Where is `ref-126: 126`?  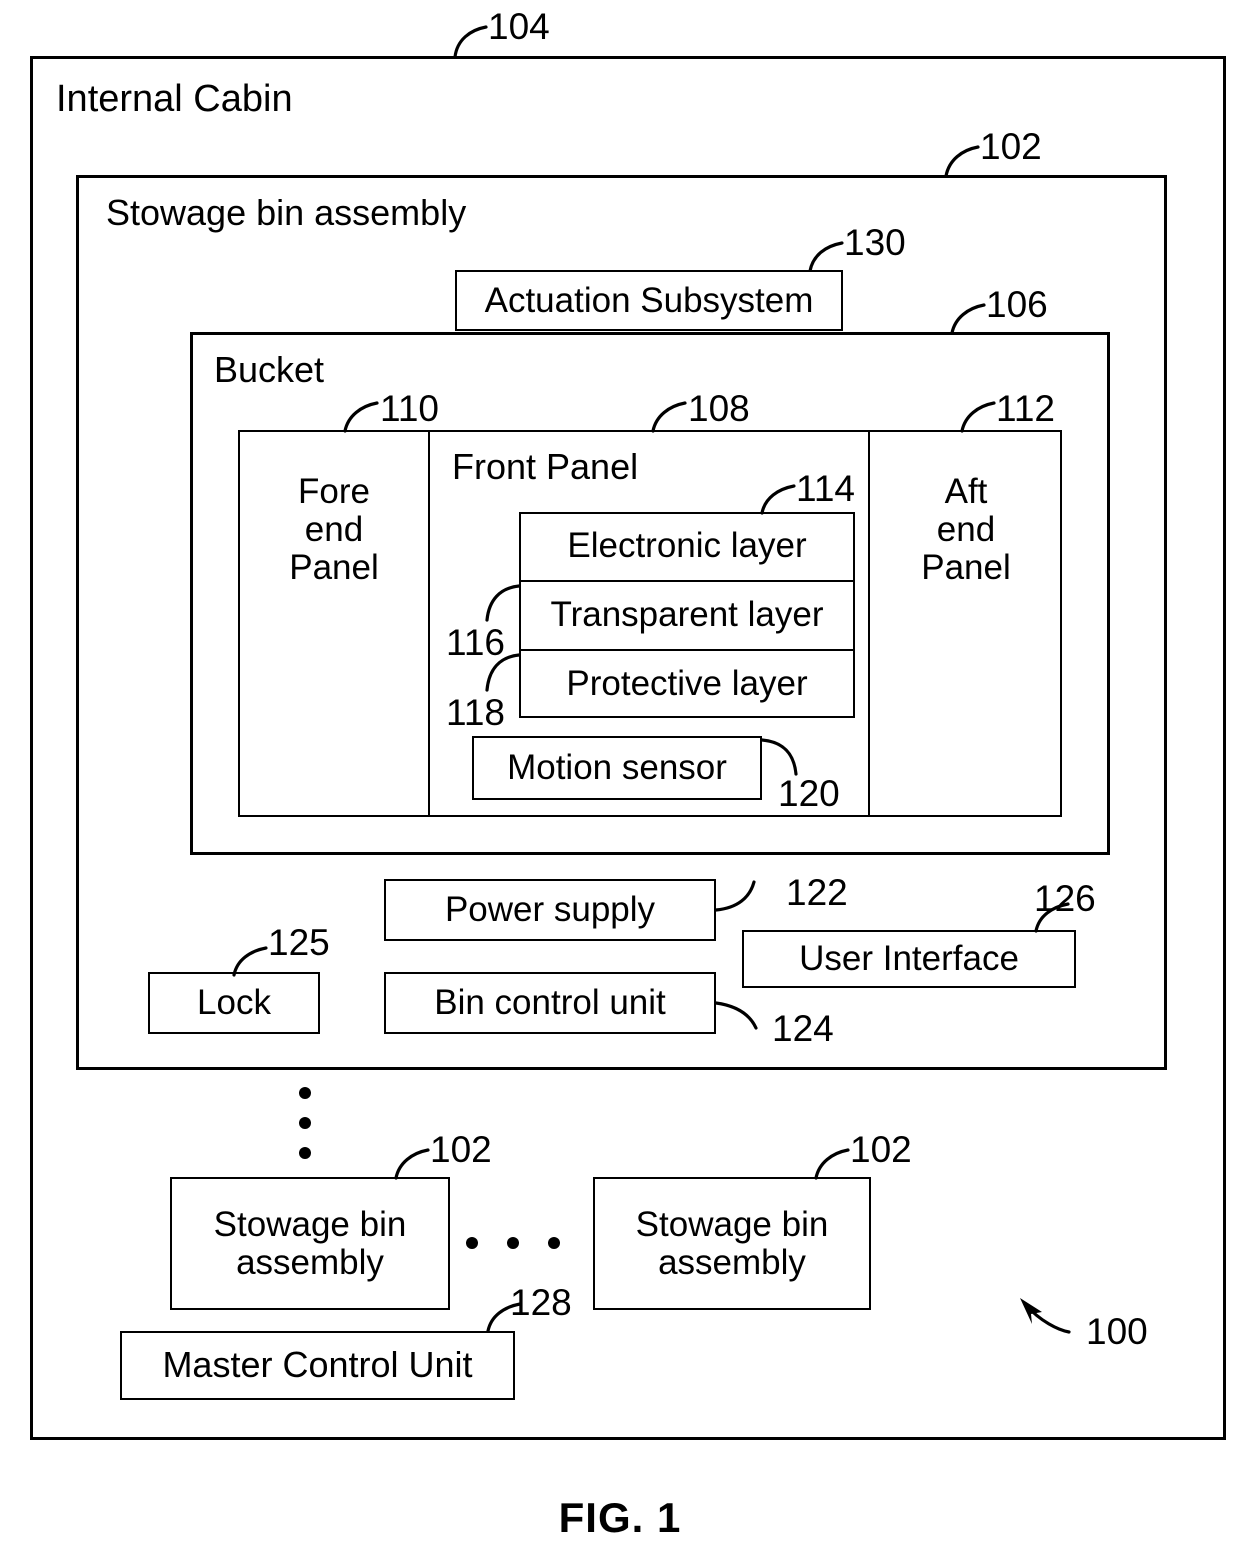 ref-126: 126 is located at coordinates (1065, 898).